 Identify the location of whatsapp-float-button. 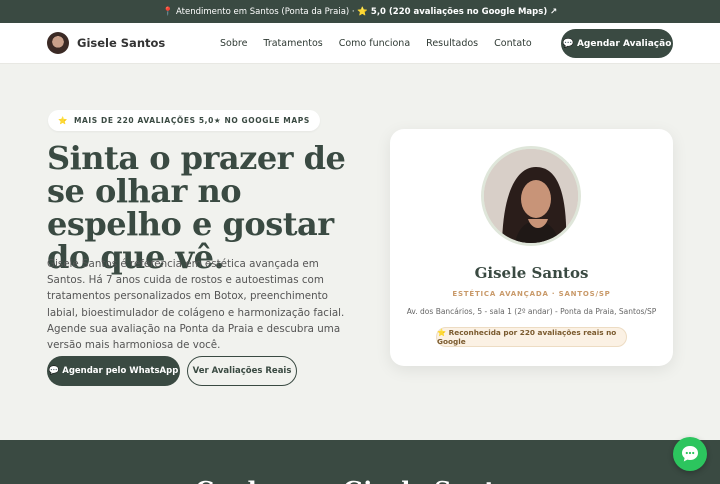
(690, 454).